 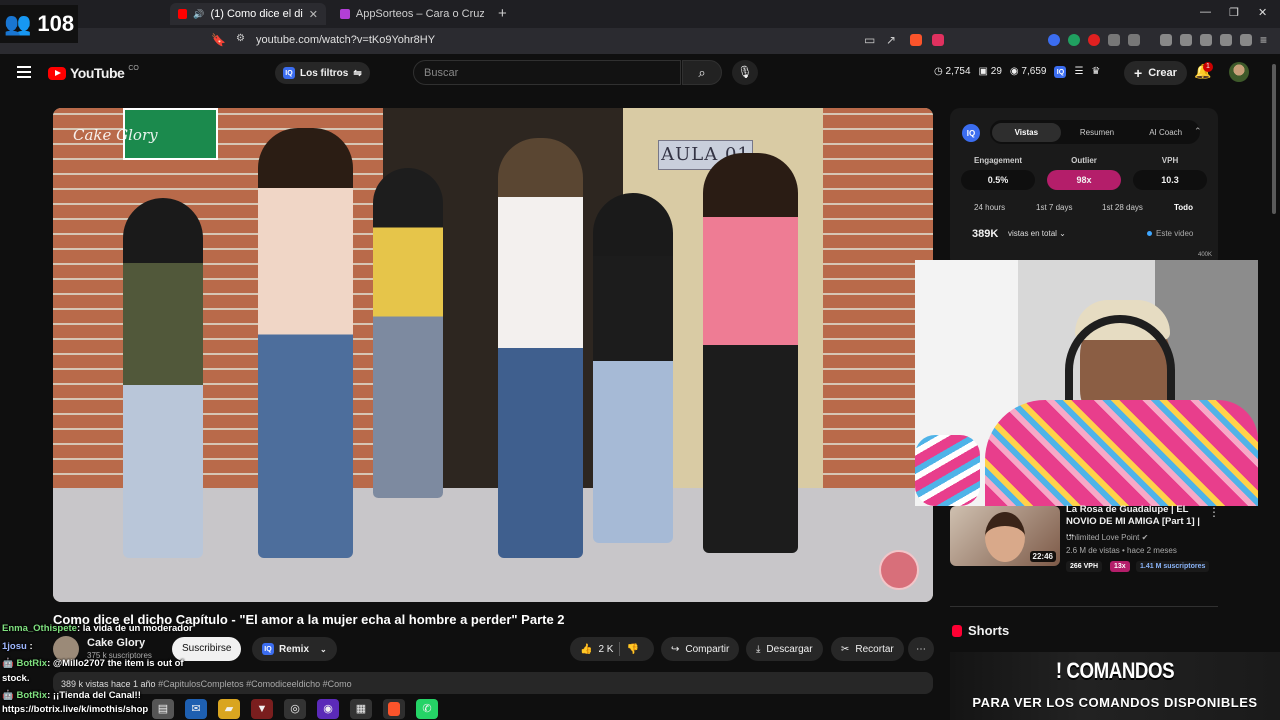 I want to click on search-button: ⌕, so click(x=702, y=72).